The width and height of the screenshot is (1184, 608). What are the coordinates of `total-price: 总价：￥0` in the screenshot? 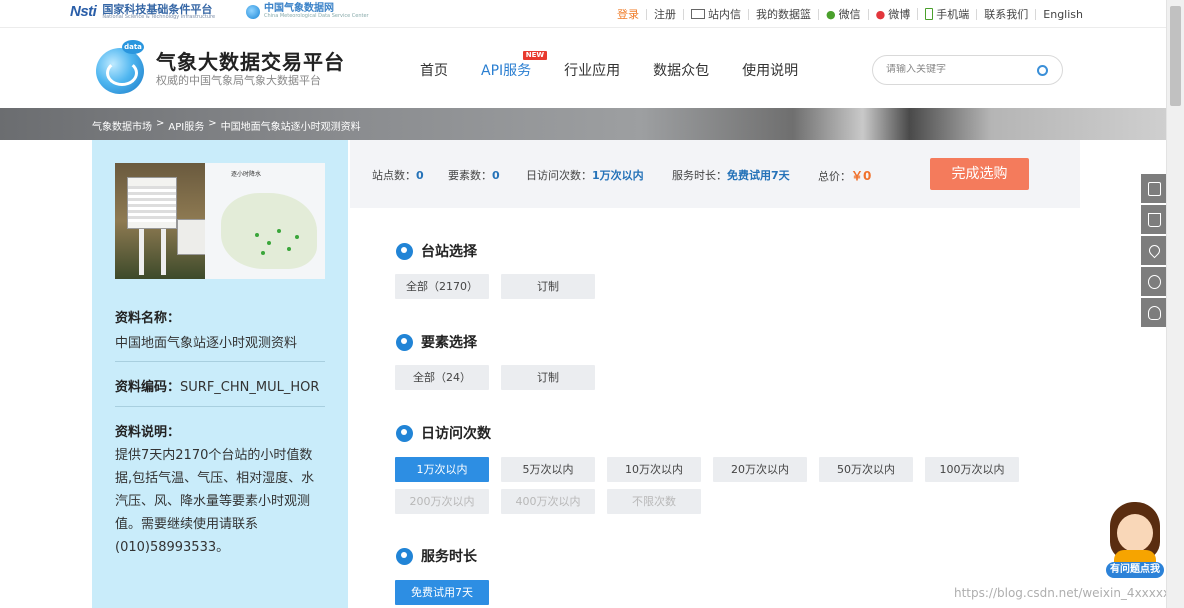 It's located at (845, 176).